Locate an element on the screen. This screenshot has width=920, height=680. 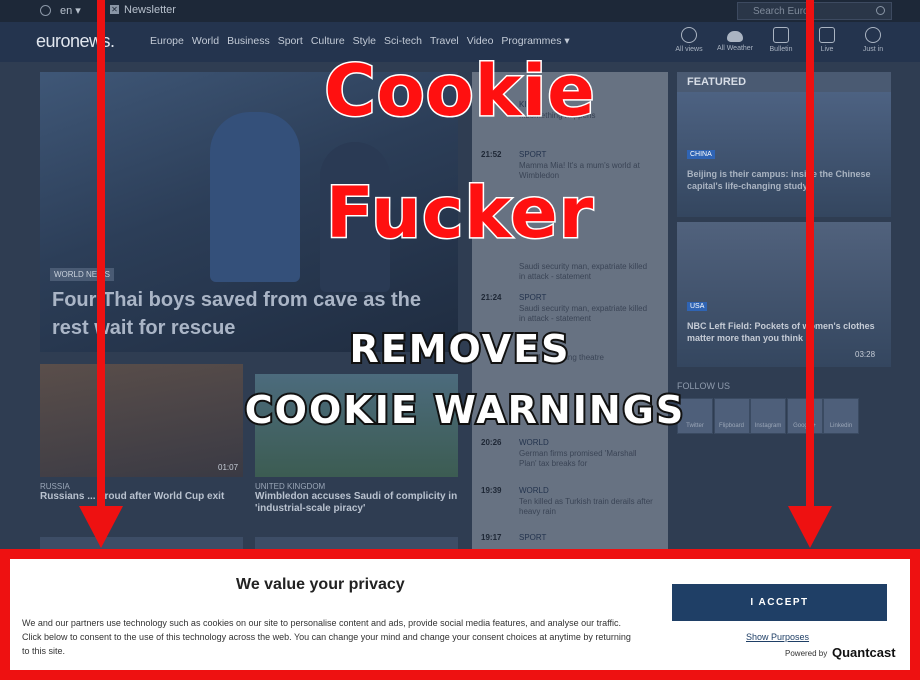
overlay-title-line2: Fucker is located at coordinates (459, 213).